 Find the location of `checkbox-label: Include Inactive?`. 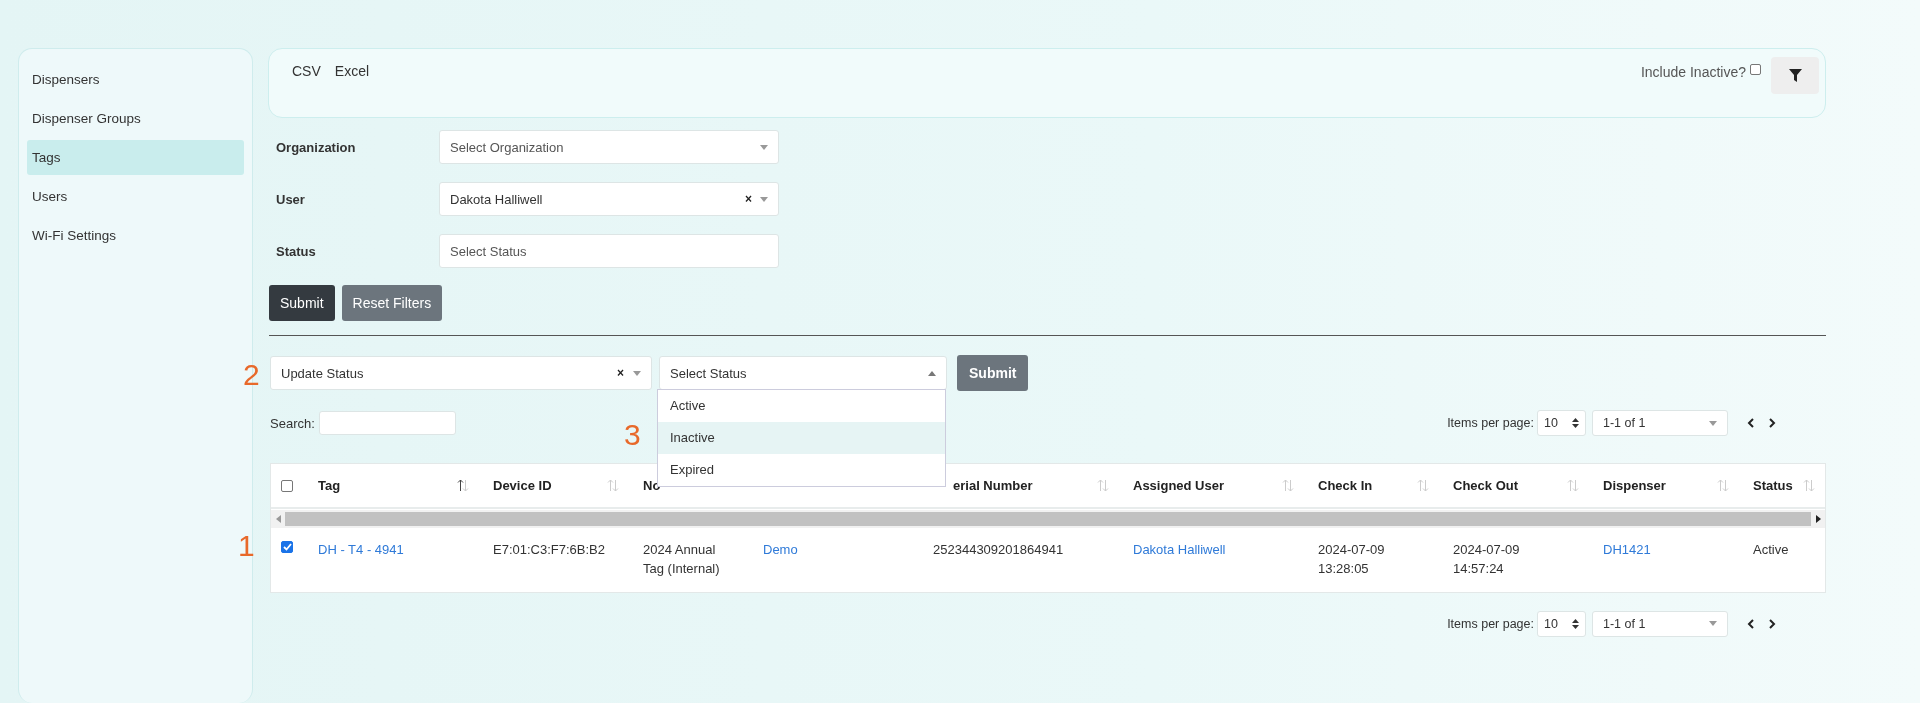

checkbox-label: Include Inactive? is located at coordinates (1693, 72).